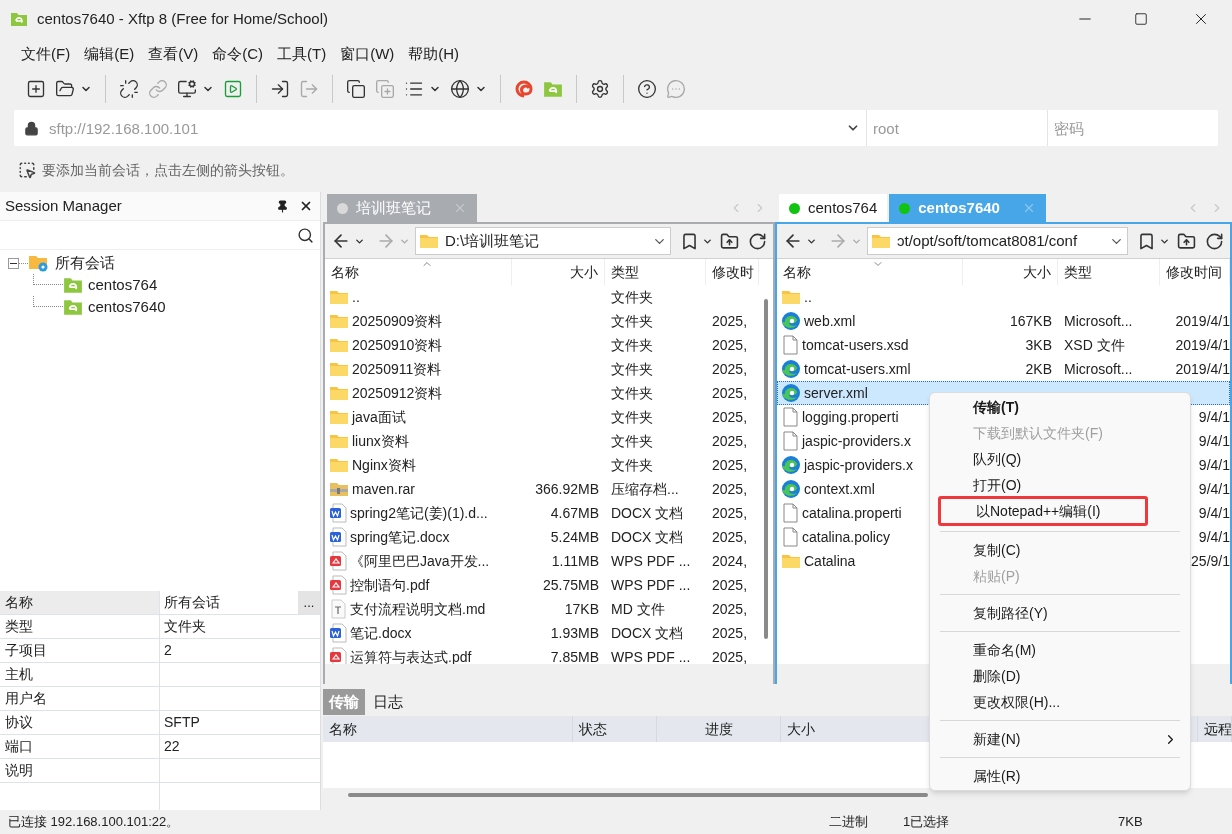 This screenshot has height=834, width=1232. What do you see at coordinates (1038, 369) in the screenshot?
I see `file-size: 2KB` at bounding box center [1038, 369].